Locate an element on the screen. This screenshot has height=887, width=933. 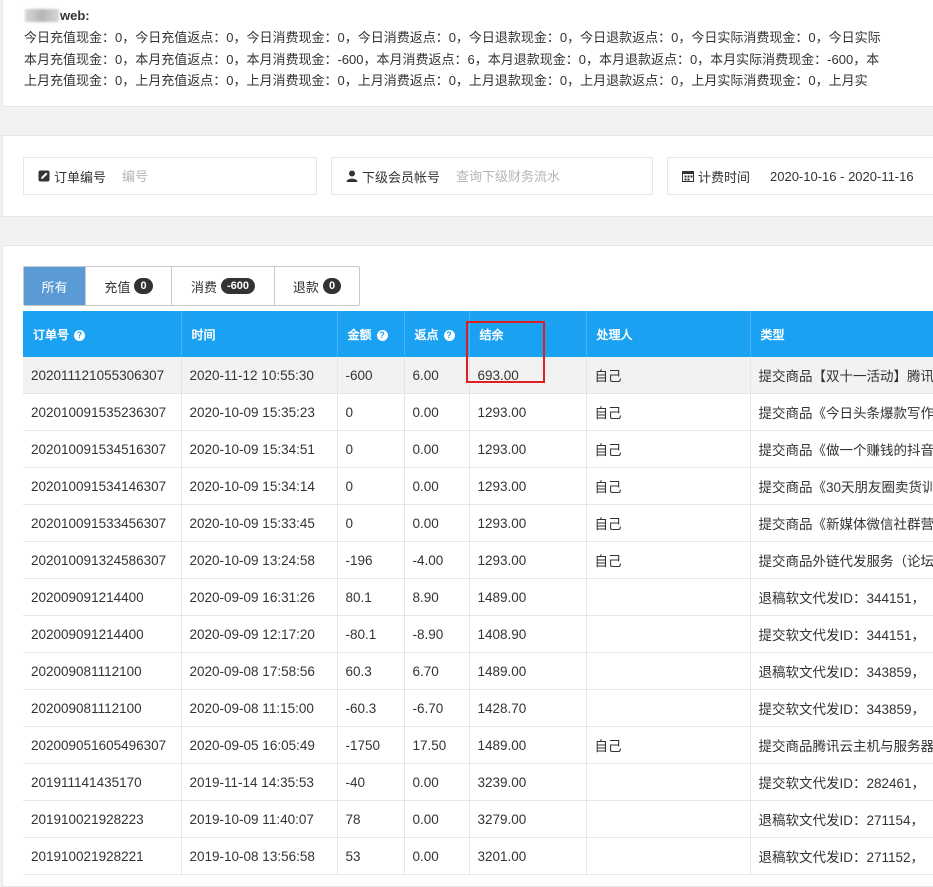
cell-order-number: 202010091535236307 is located at coordinates (102, 412).